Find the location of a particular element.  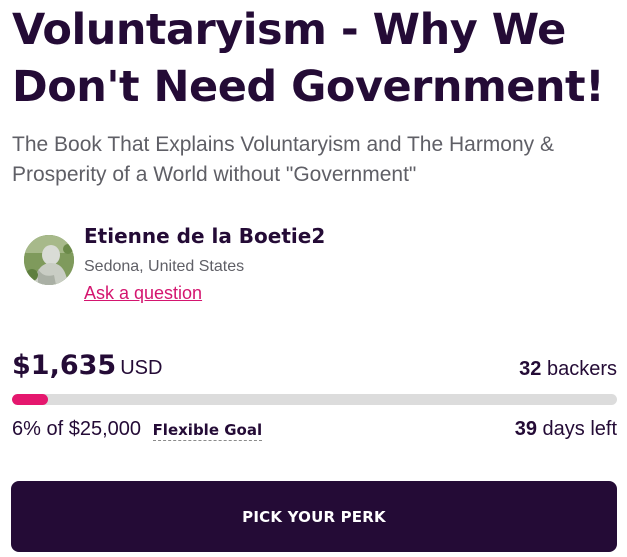

goal-type-tooltip: Flexible Goal is located at coordinates (207, 431).